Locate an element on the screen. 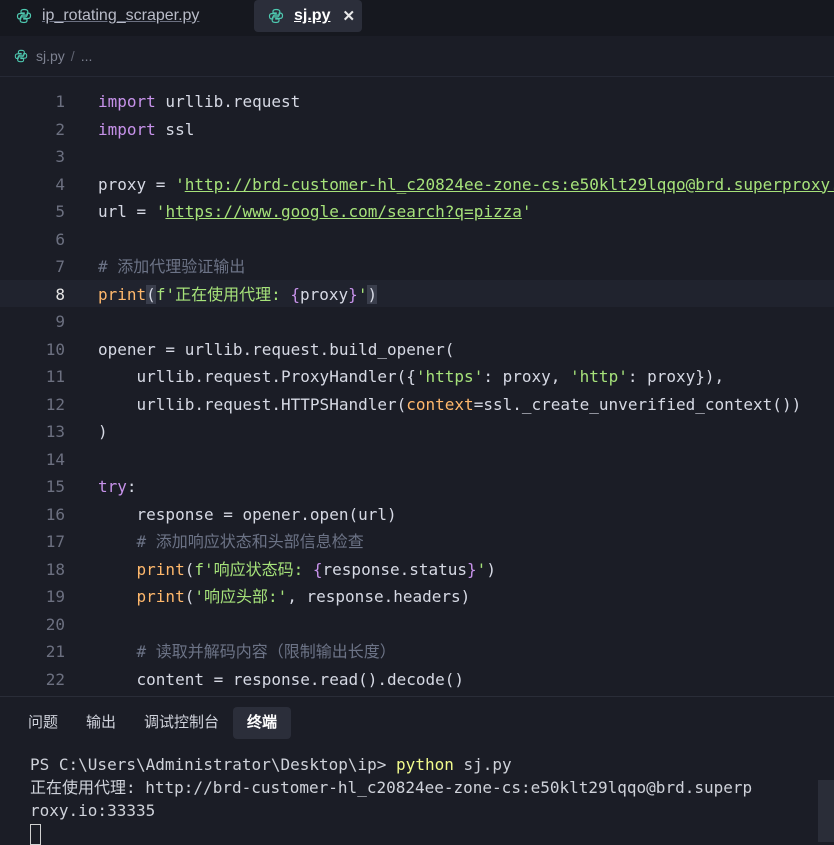 This screenshot has height=845, width=834. line-number: 17 is located at coordinates (55, 541).